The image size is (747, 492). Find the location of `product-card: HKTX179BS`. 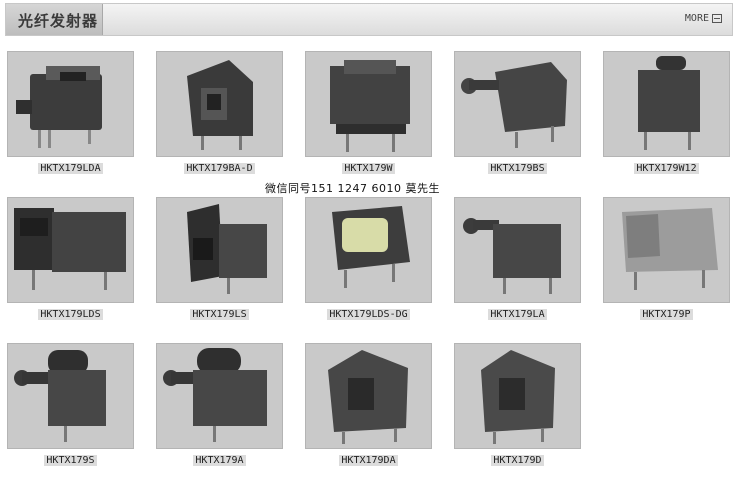

product-card: HKTX179BS is located at coordinates (517, 113).